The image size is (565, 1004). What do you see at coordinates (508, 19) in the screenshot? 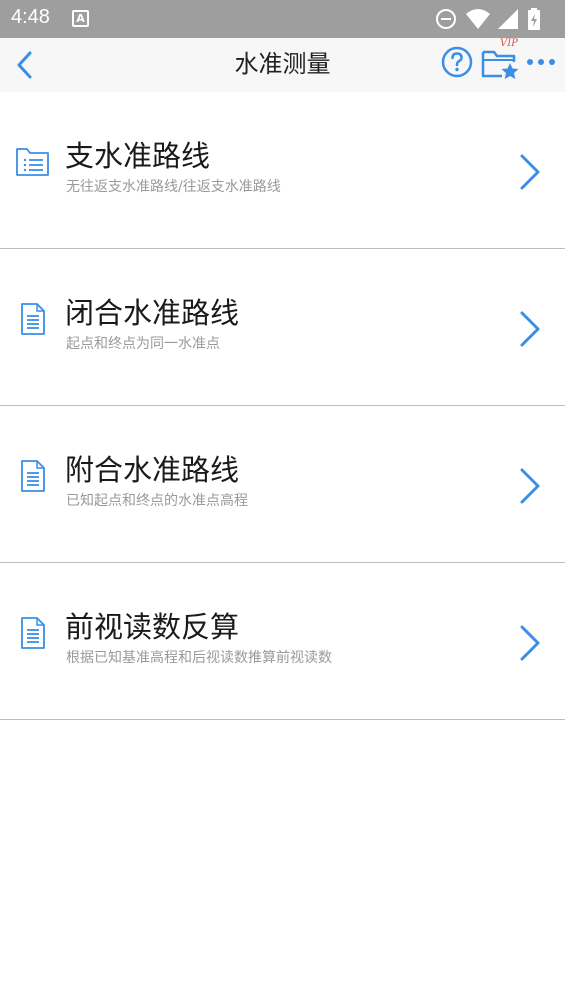
I see `signal-icon` at bounding box center [508, 19].